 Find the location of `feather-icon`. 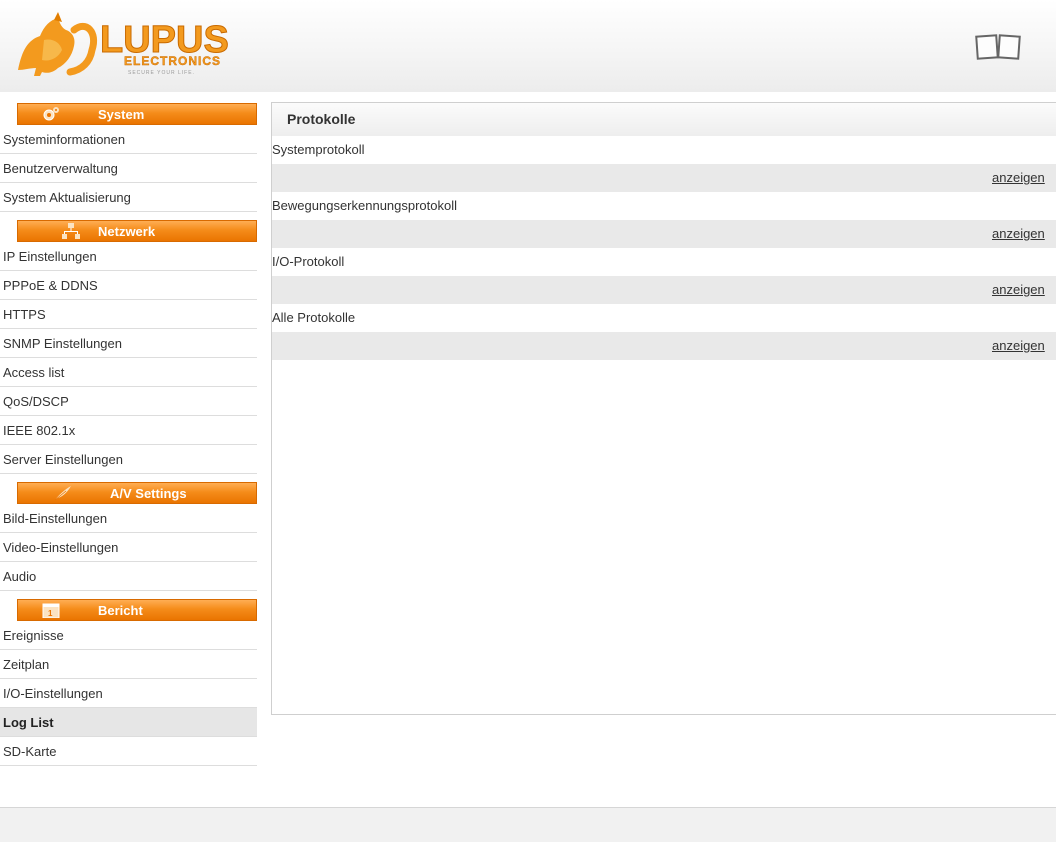

feather-icon is located at coordinates (62, 493).